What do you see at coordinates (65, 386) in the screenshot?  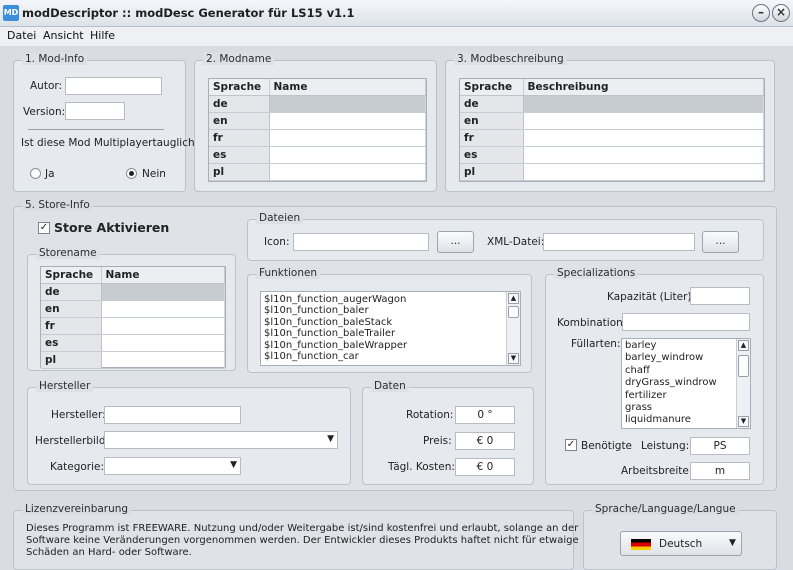 I see `hersteller-title: Hersteller` at bounding box center [65, 386].